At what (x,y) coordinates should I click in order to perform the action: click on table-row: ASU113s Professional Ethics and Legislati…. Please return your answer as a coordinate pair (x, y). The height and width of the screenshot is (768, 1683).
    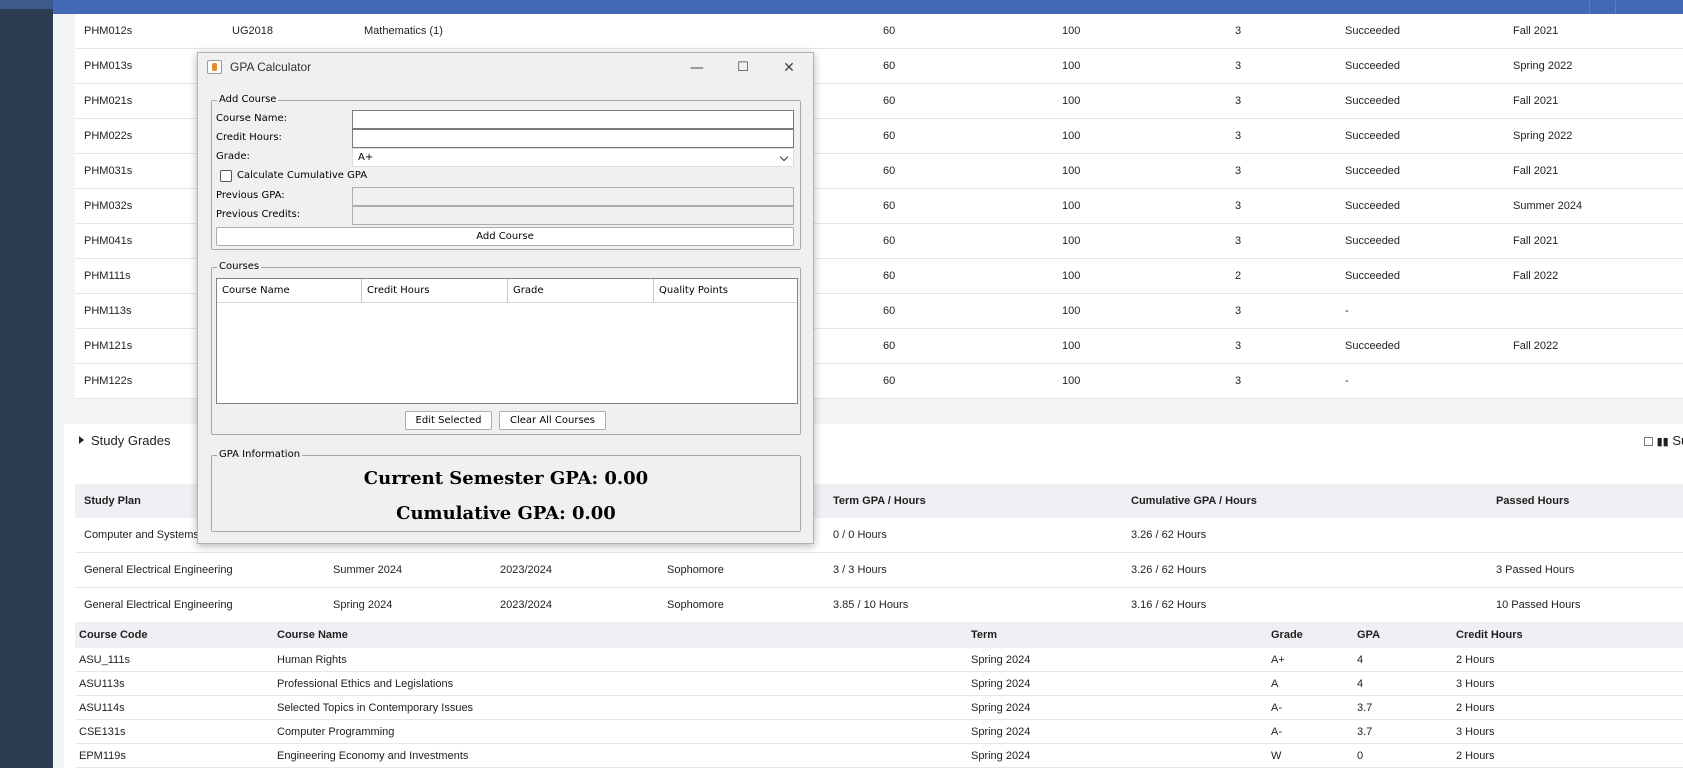
    Looking at the image, I should click on (879, 684).